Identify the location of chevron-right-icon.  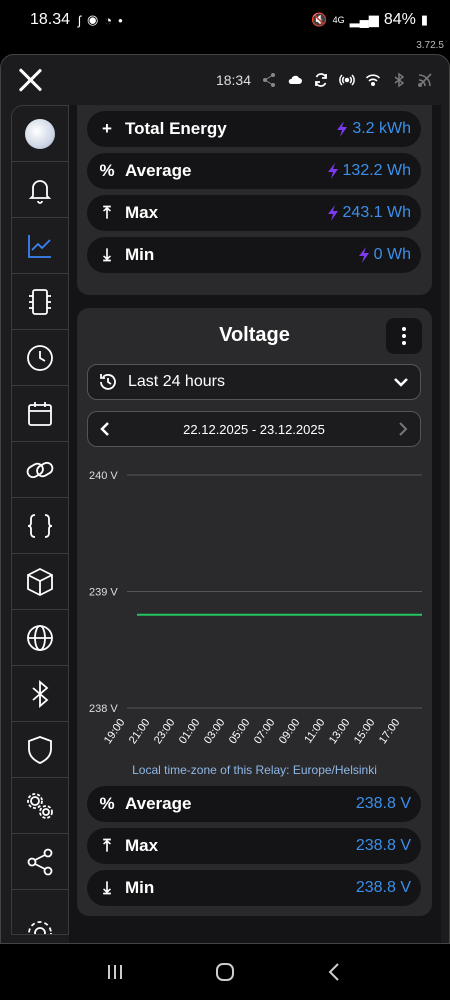
(402, 429).